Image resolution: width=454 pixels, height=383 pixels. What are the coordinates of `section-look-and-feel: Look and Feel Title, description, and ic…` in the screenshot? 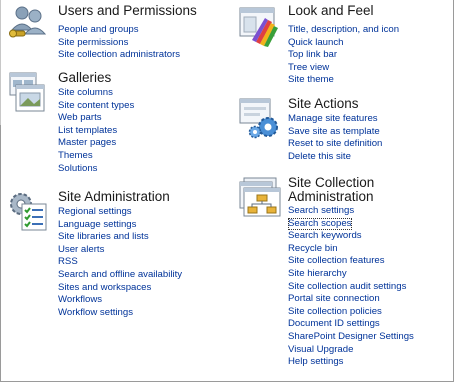 It's located at (343, 45).